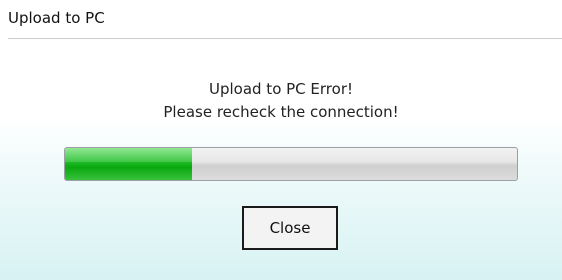  Describe the element at coordinates (281, 89) in the screenshot. I see `error-message-line-1: Upload to PC Error!` at that location.